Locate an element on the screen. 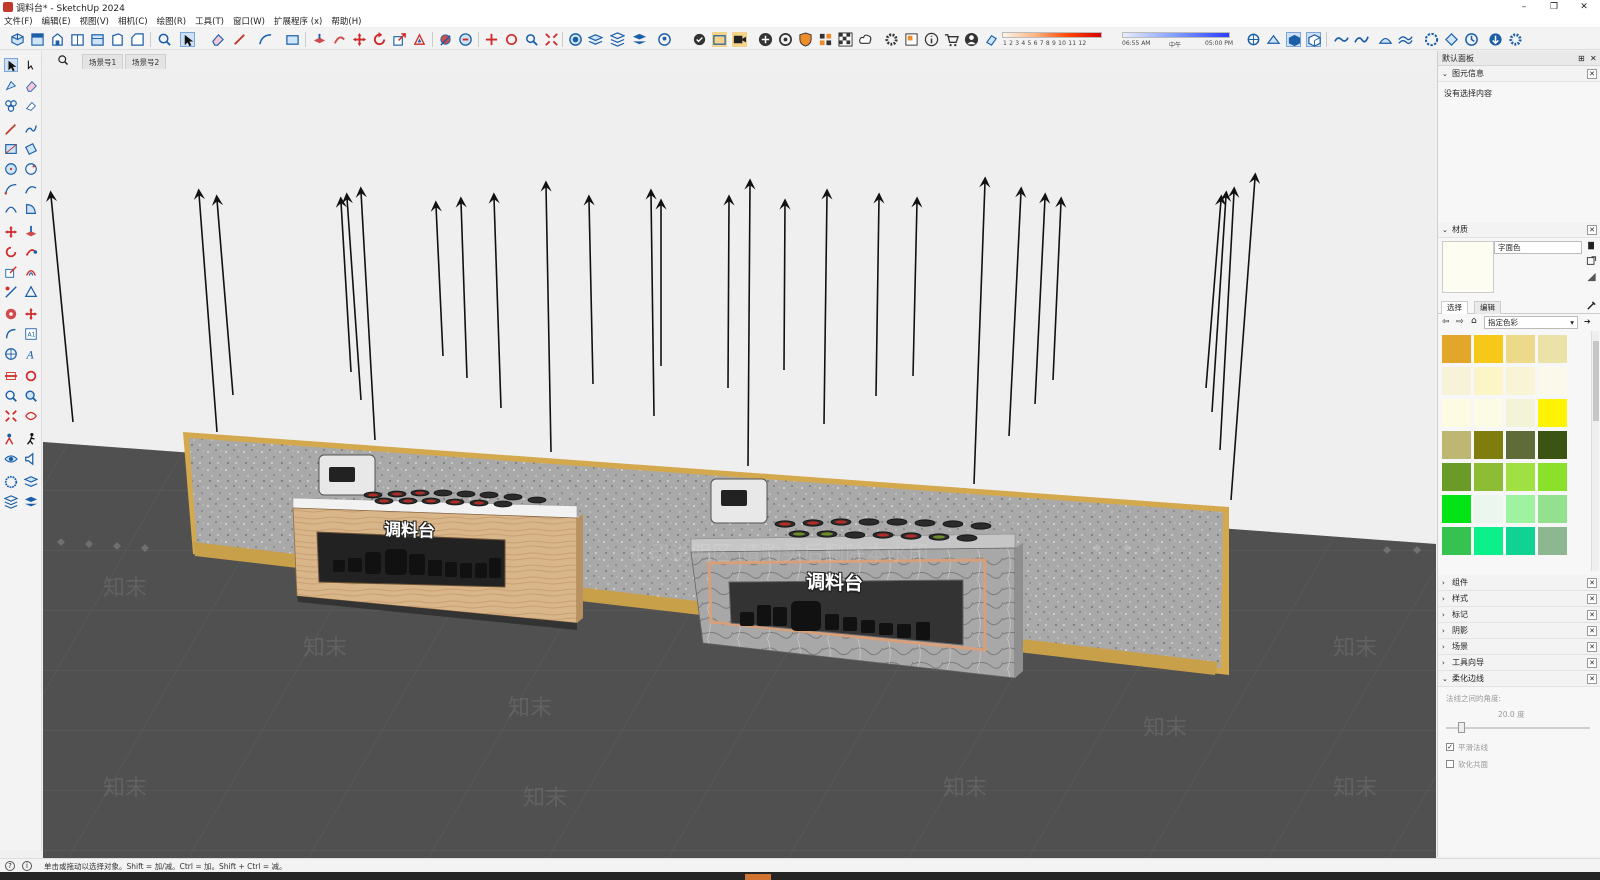 This screenshot has height=880, width=1600. look-around-icon is located at coordinates (11, 459).